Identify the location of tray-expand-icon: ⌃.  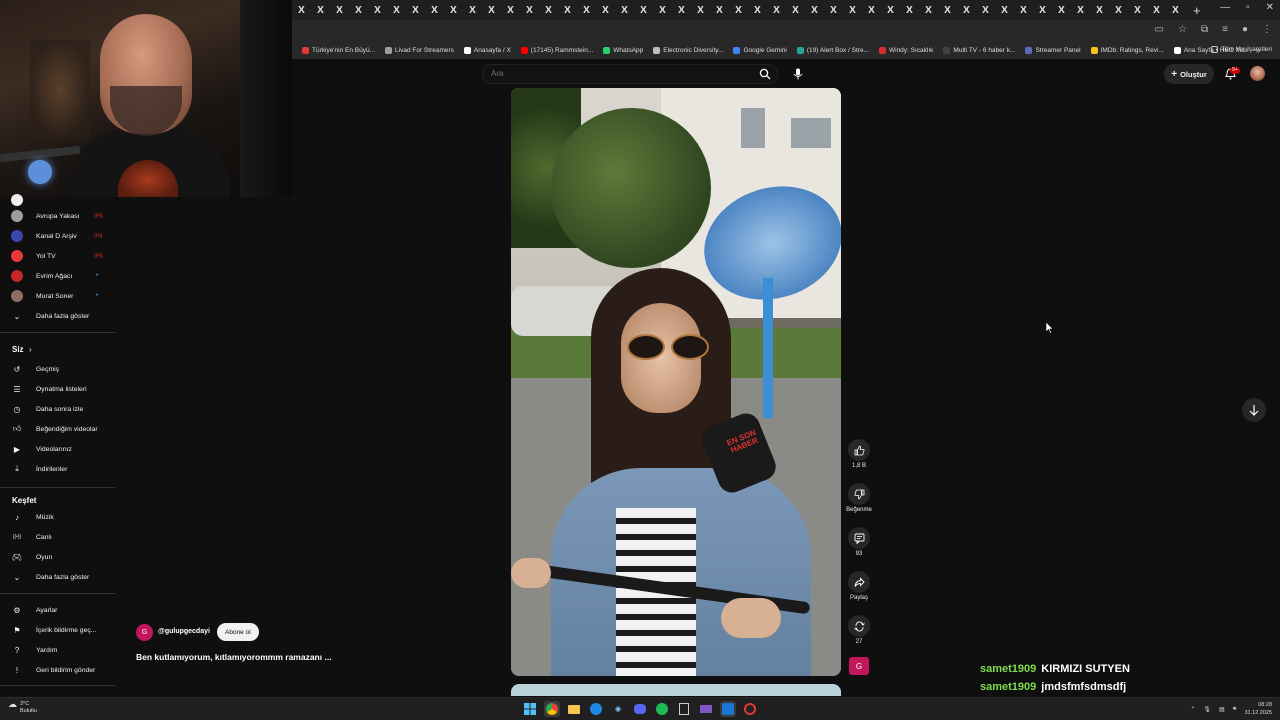
(1192, 709).